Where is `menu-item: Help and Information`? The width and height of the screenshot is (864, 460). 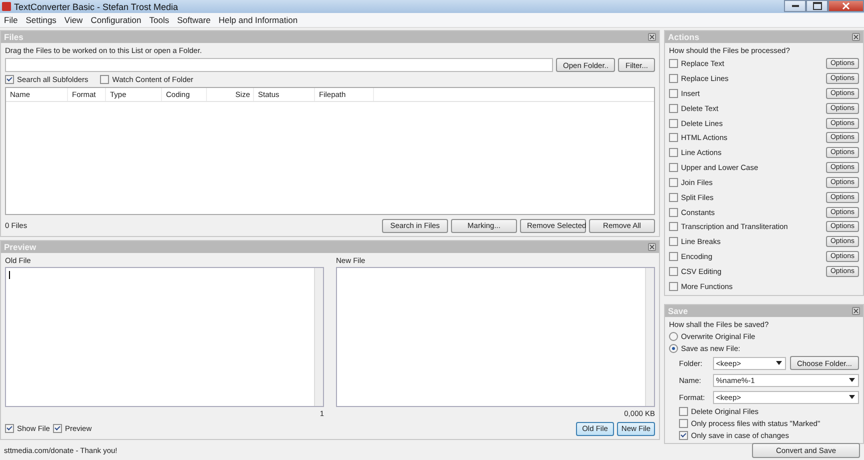 menu-item: Help and Information is located at coordinates (258, 20).